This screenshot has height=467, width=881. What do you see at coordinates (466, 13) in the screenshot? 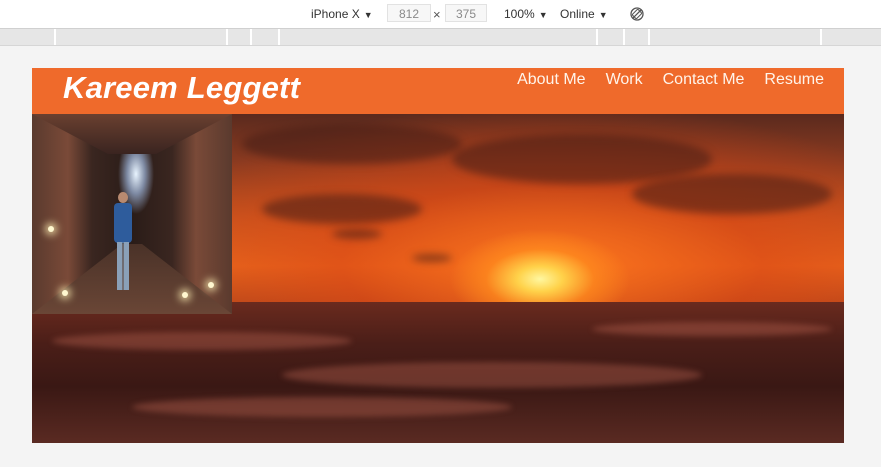
I see `viewport-height-input: 375` at bounding box center [466, 13].